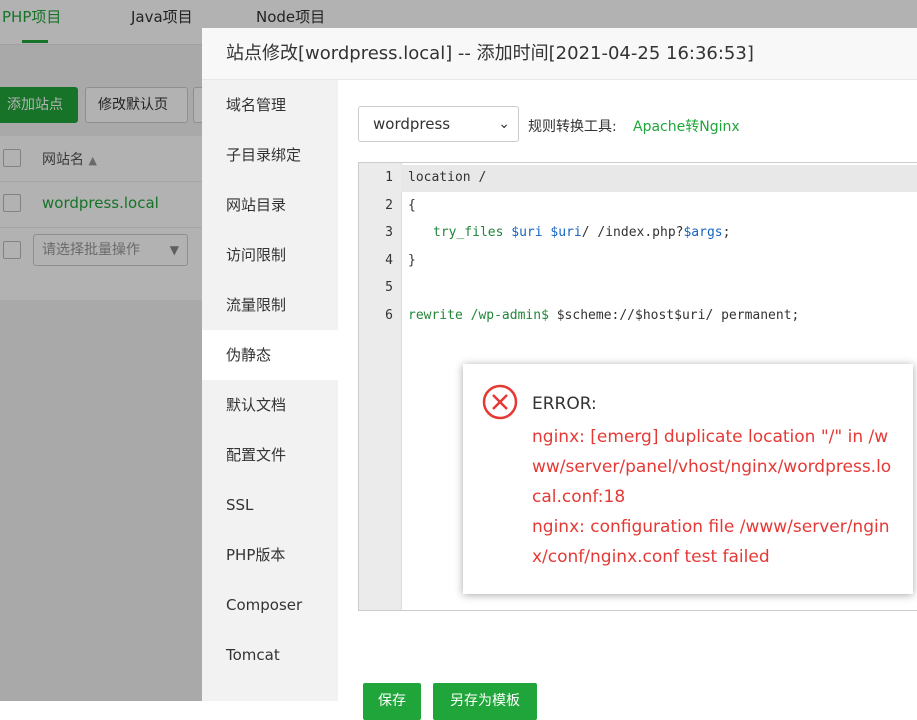 This screenshot has height=720, width=917. Describe the element at coordinates (389, 232) in the screenshot. I see `line-number: 3` at that location.